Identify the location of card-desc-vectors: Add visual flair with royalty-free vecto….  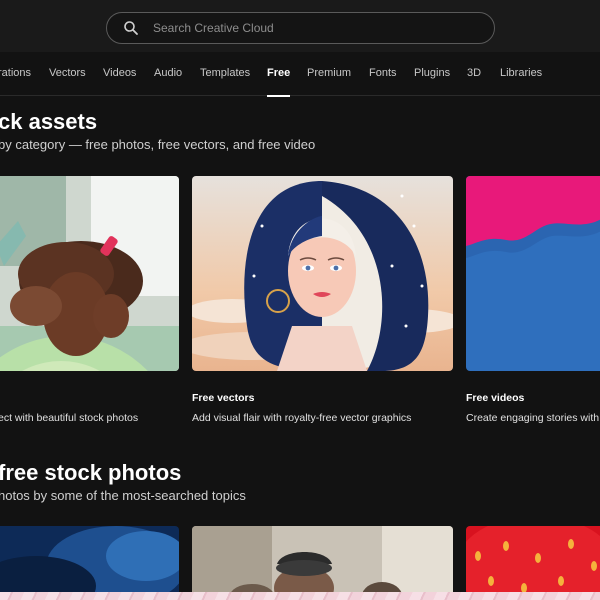
(302, 418).